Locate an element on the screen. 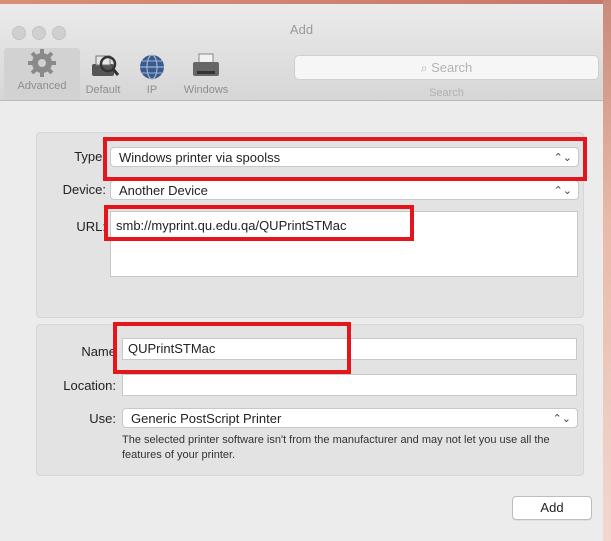 This screenshot has width=611, height=541. toolbar-item-advanced: Advanced is located at coordinates (42, 70).